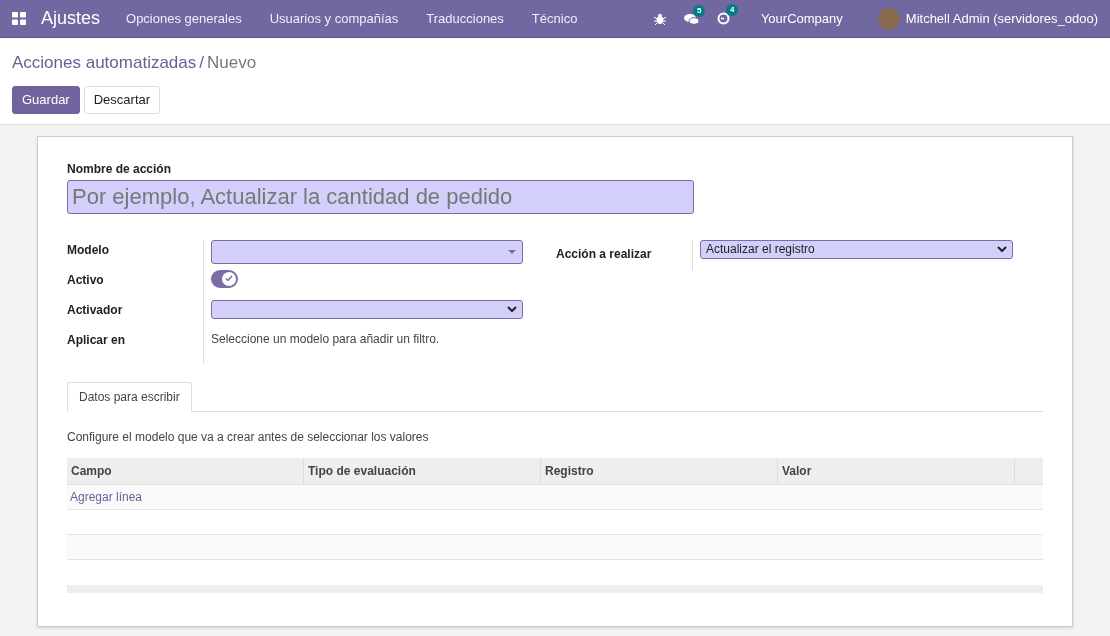 This screenshot has width=1110, height=636. I want to click on breadcrumb-current: Nuevo, so click(232, 63).